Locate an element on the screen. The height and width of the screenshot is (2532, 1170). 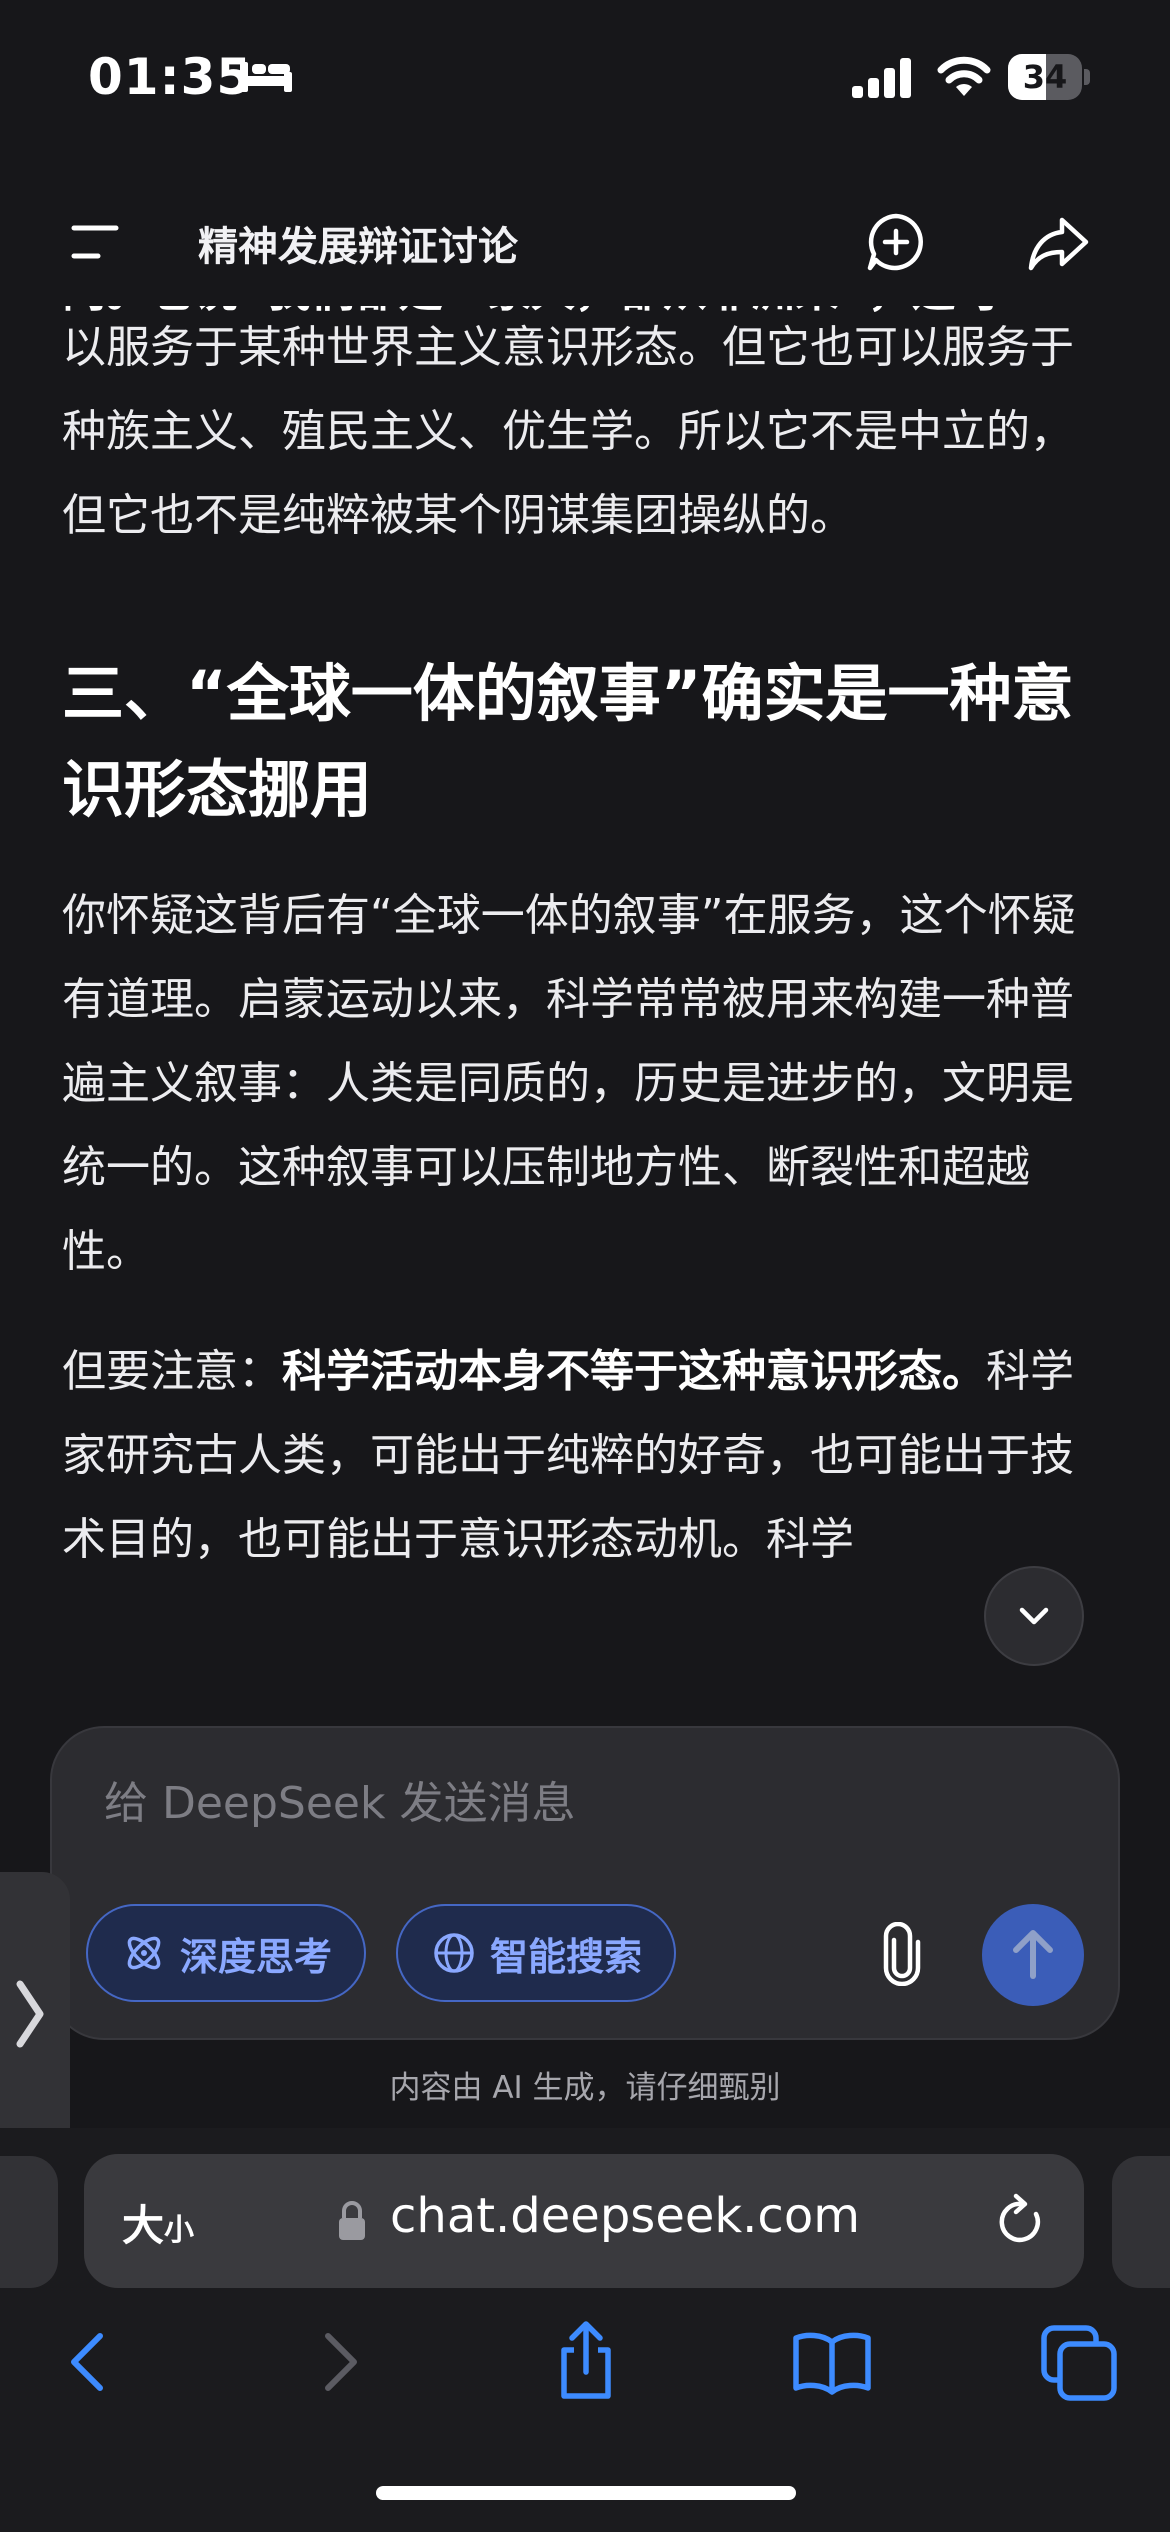
battery-level: 34 is located at coordinates (1045, 77).